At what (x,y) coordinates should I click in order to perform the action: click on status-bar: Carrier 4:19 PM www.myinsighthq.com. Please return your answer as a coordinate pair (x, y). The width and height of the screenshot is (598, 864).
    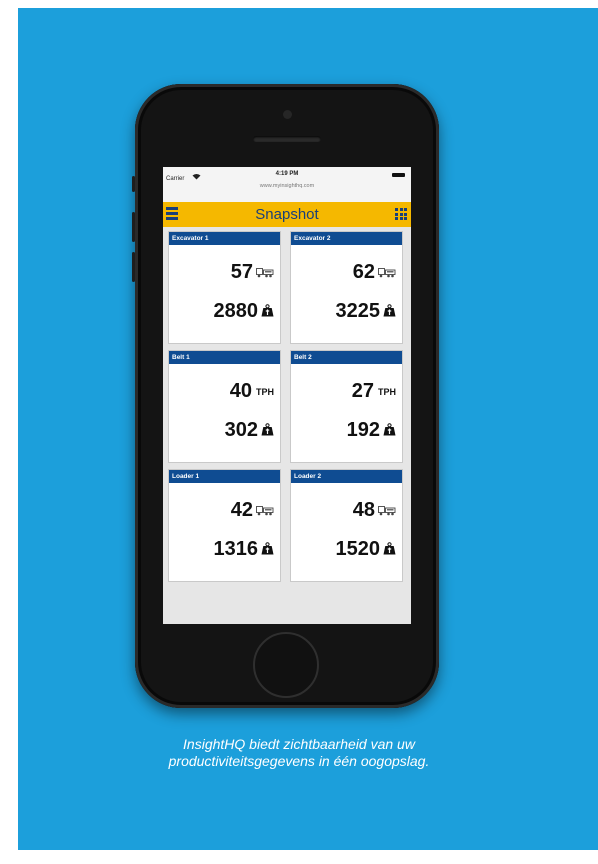
    Looking at the image, I should click on (287, 184).